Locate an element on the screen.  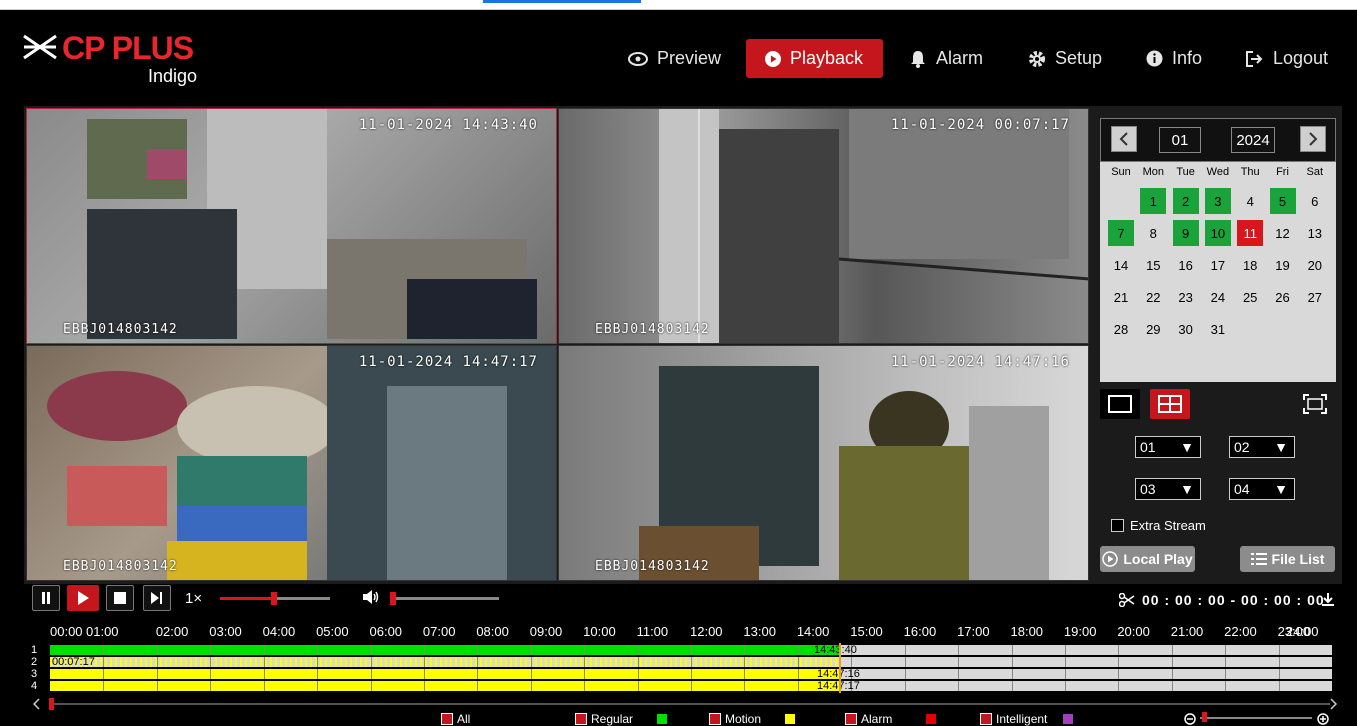
calendar-day: 18 is located at coordinates (1250, 265).